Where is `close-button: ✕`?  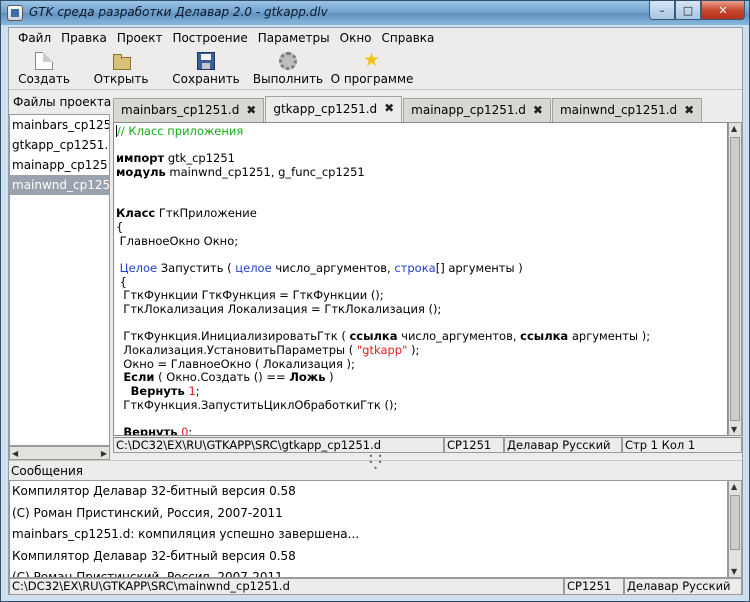
close-button: ✕ is located at coordinates (723, 10).